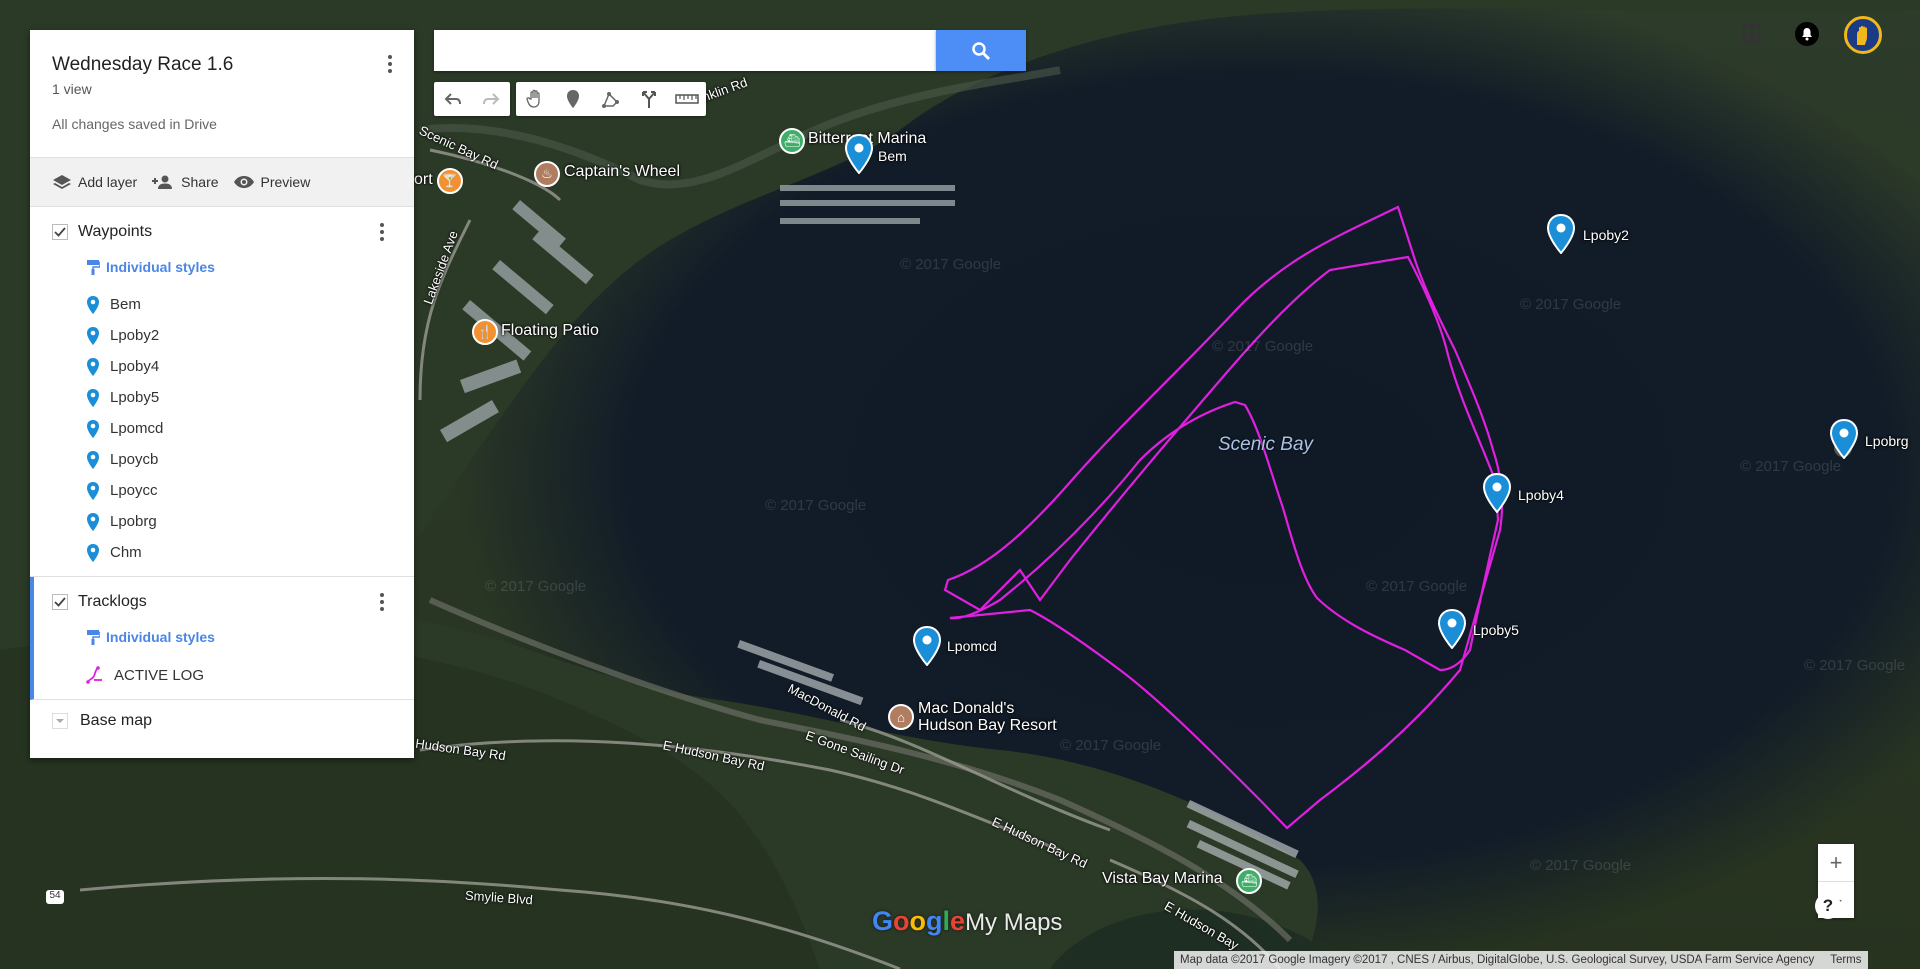 The width and height of the screenshot is (1920, 969). I want to click on undo-icon, so click(452, 99).